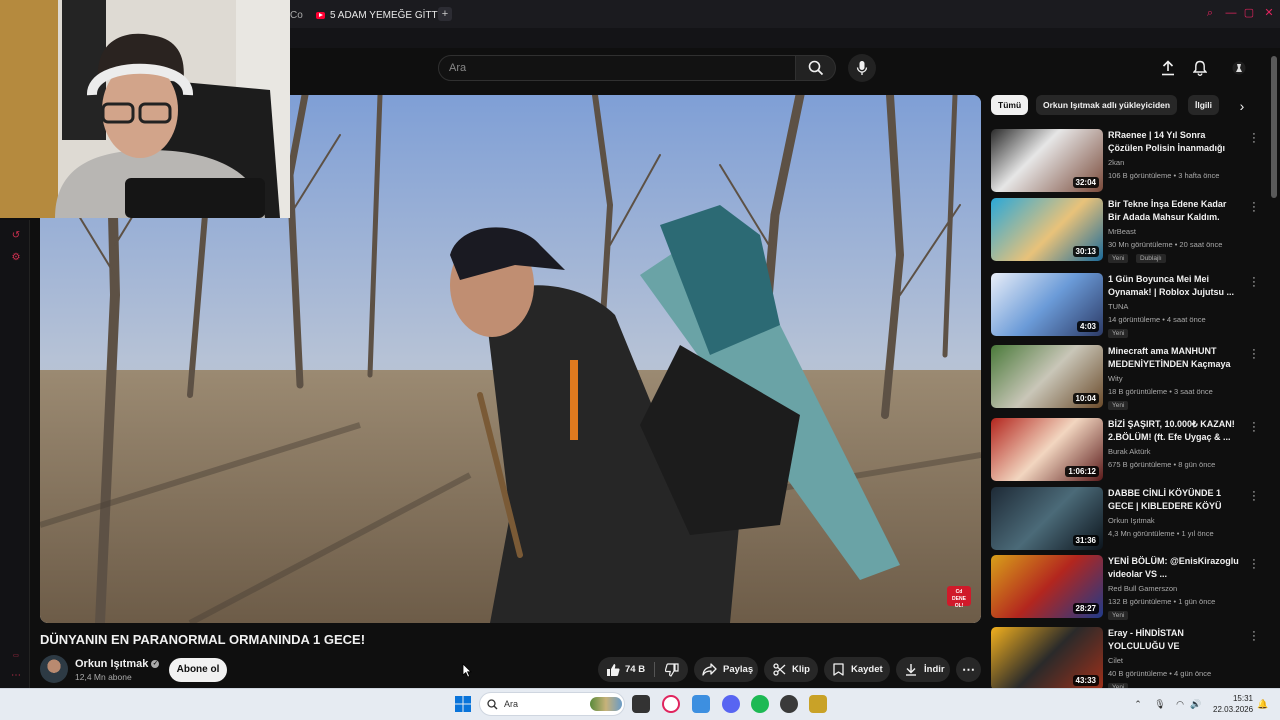  I want to click on tab-partial: Co, so click(296, 15).